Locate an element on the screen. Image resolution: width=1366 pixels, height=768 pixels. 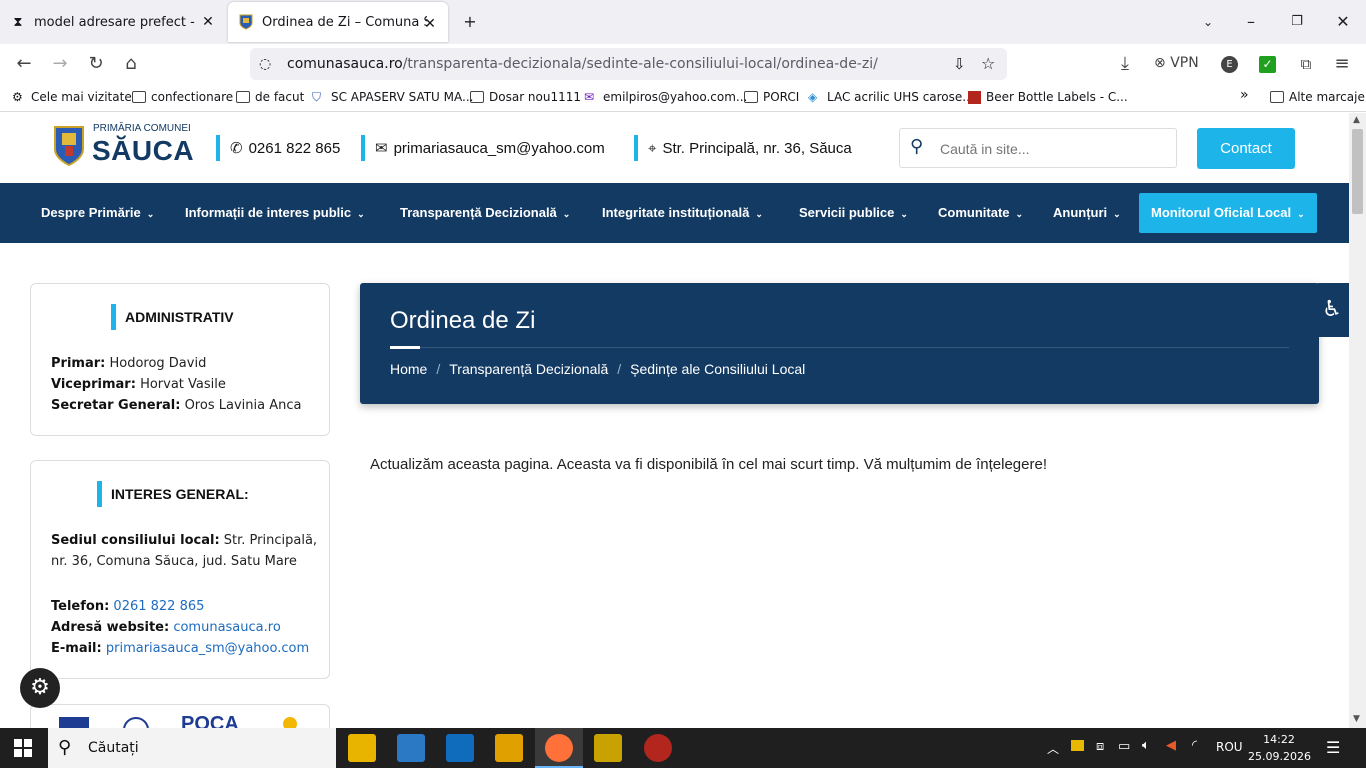
forward-icon: → is located at coordinates (60, 64).